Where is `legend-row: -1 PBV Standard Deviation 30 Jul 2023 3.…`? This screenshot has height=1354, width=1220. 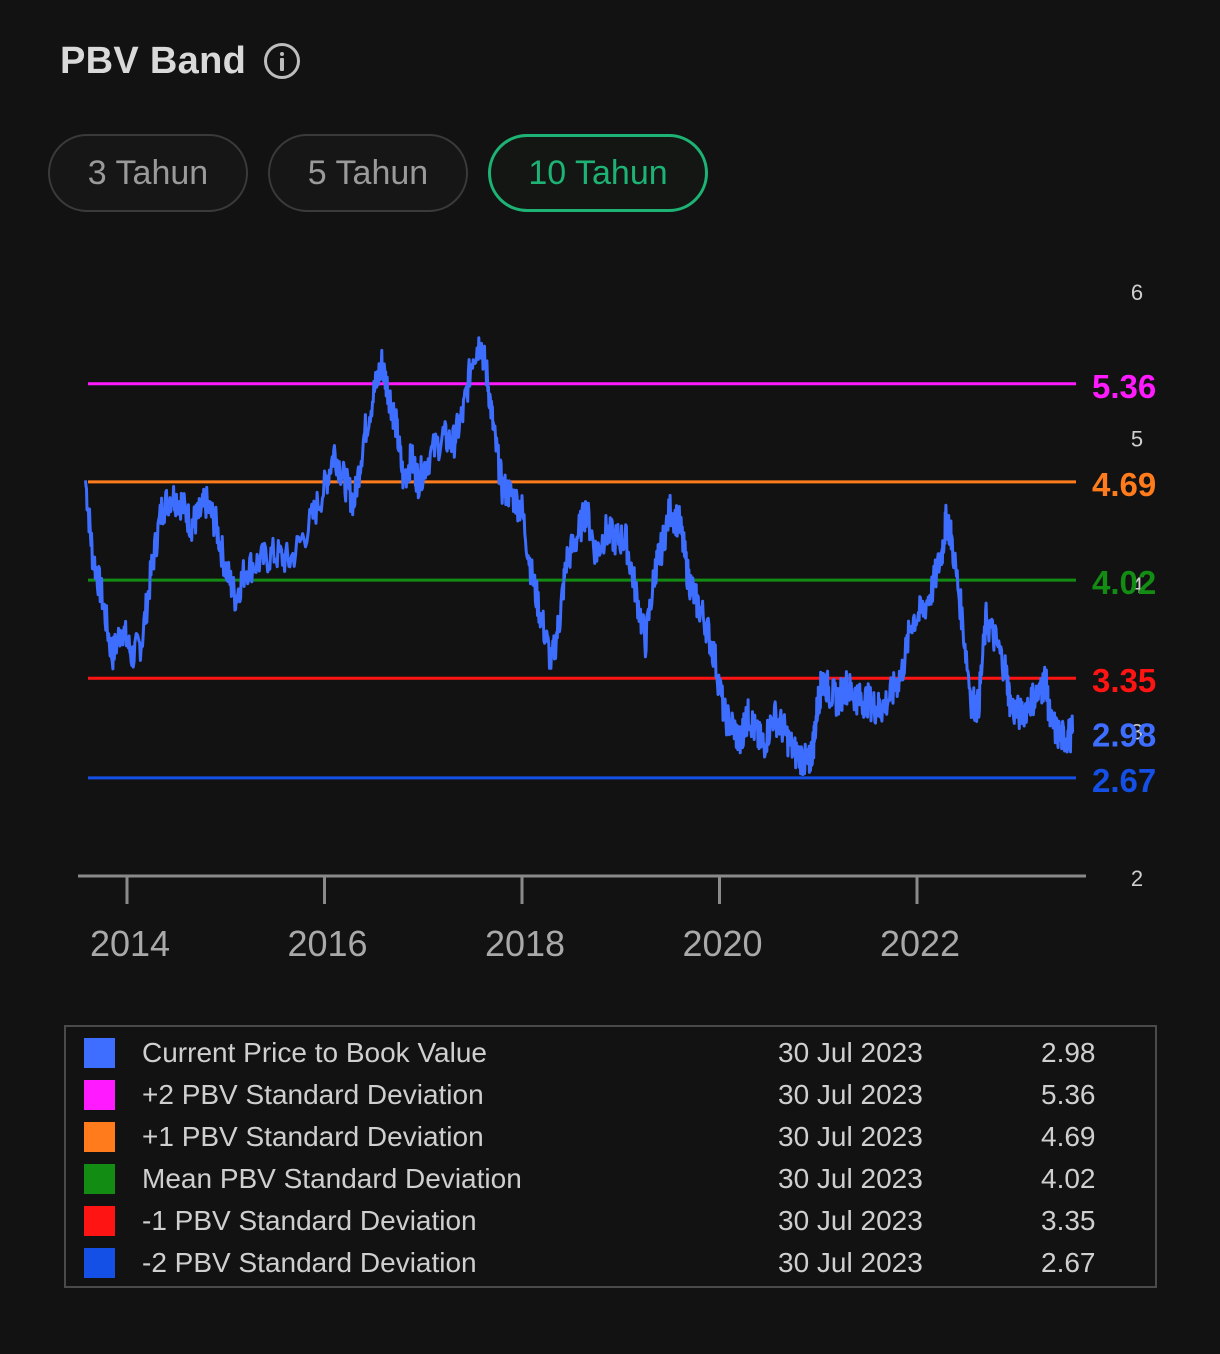
legend-row: -1 PBV Standard Deviation 30 Jul 2023 3.… is located at coordinates (610, 1221).